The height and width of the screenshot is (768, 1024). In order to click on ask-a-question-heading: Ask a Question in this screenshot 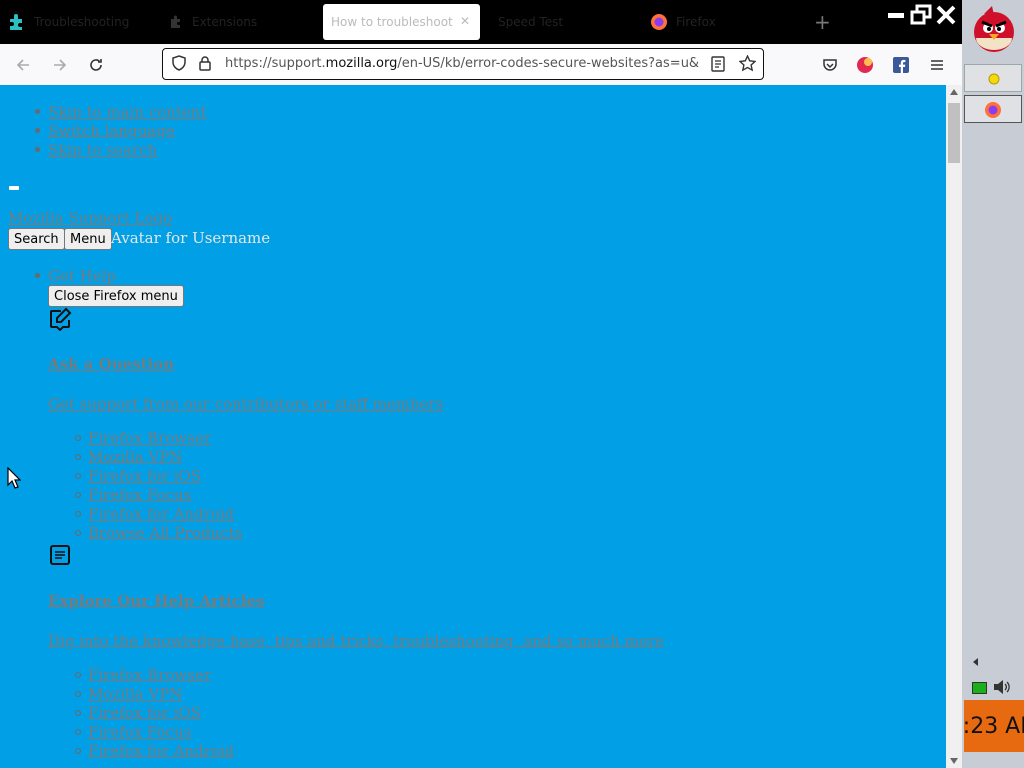, I will do `click(111, 364)`.